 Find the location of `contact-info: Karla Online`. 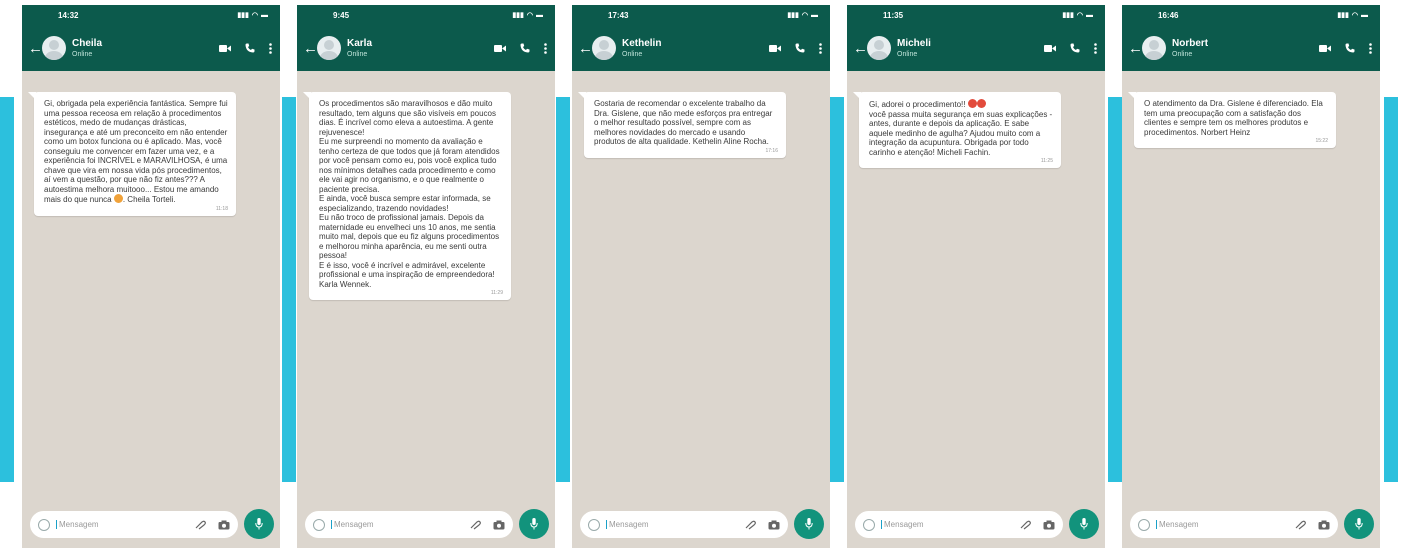

contact-info: Karla Online is located at coordinates (420, 48).